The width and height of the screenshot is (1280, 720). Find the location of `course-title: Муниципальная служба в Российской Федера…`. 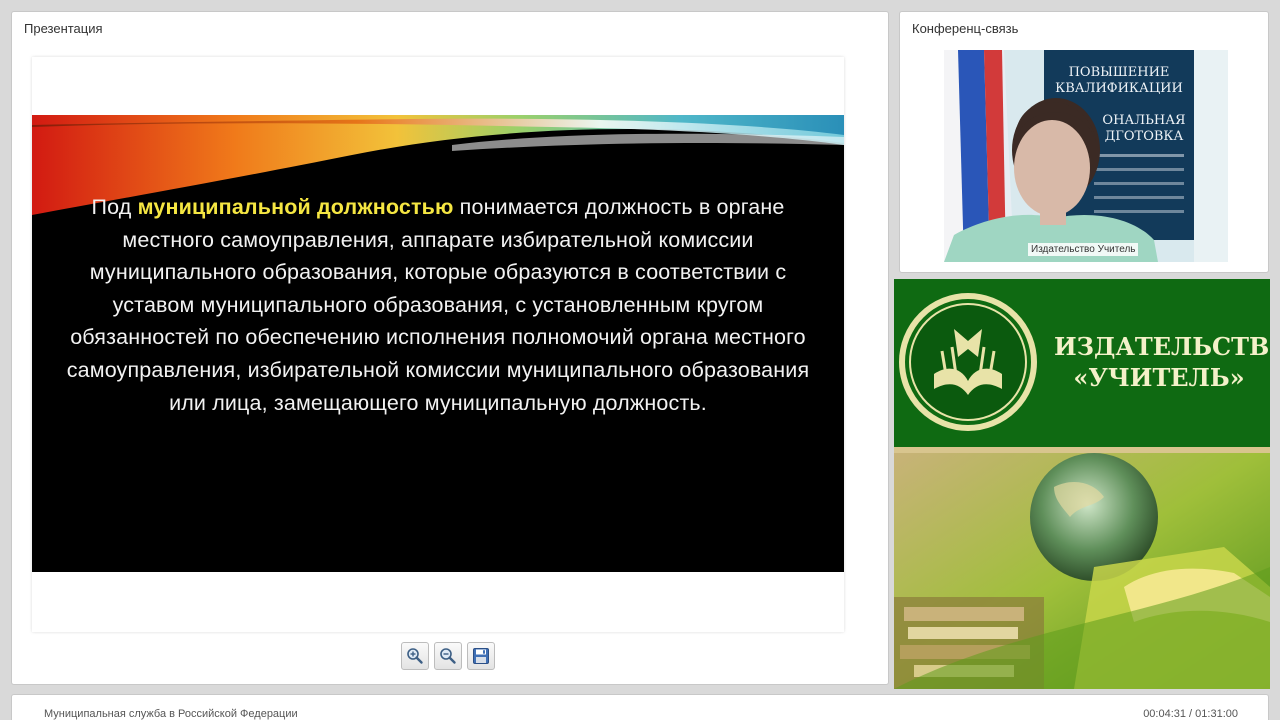

course-title: Муниципальная служба в Российской Федера… is located at coordinates (171, 714).